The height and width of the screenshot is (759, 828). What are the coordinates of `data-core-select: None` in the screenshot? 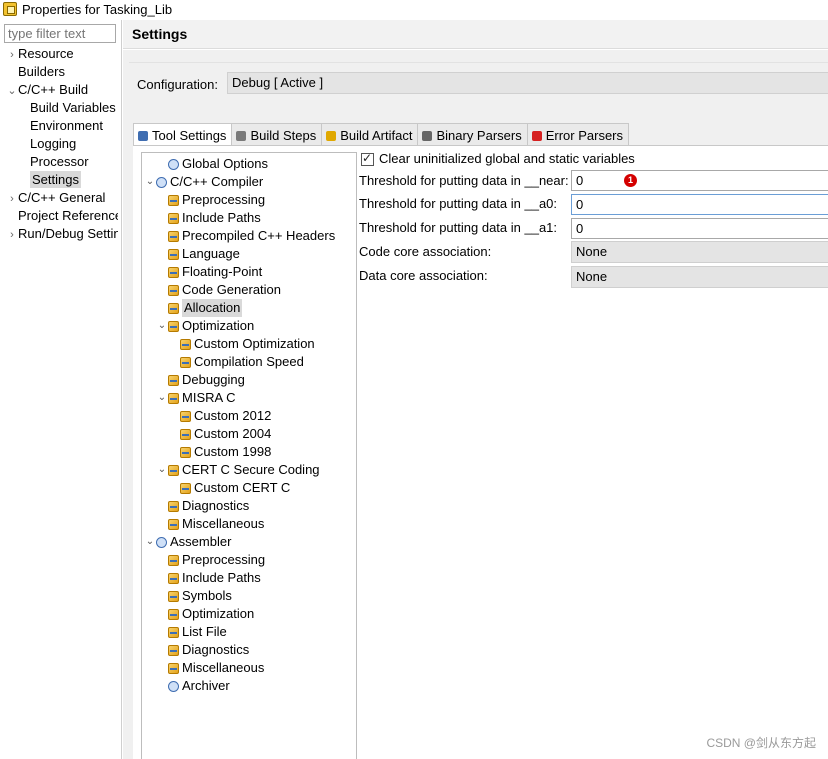 It's located at (699, 277).